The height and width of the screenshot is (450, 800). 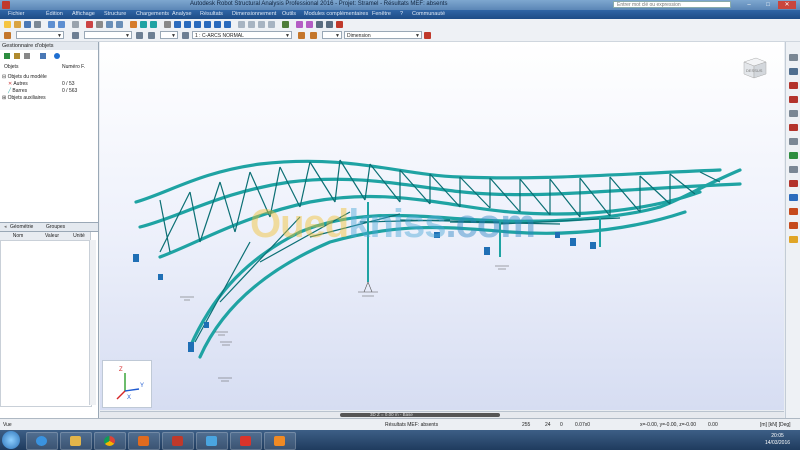 What do you see at coordinates (16, 14) in the screenshot?
I see `menu-file: Fichier` at bounding box center [16, 14].